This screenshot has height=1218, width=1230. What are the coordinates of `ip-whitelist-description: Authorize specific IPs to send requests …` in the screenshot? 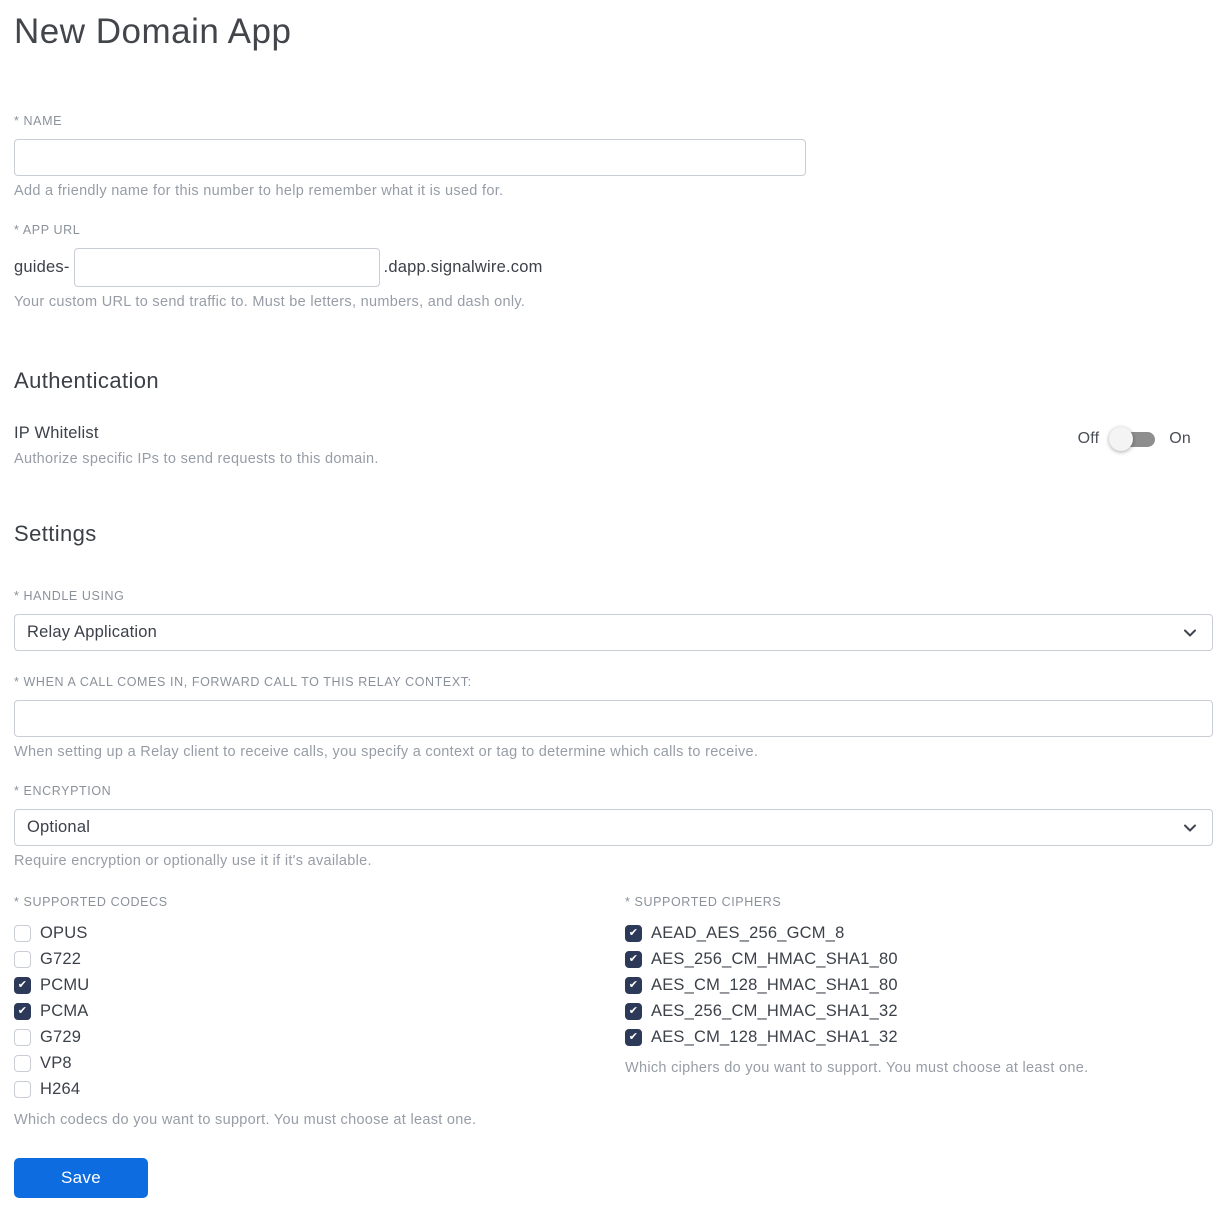 It's located at (196, 459).